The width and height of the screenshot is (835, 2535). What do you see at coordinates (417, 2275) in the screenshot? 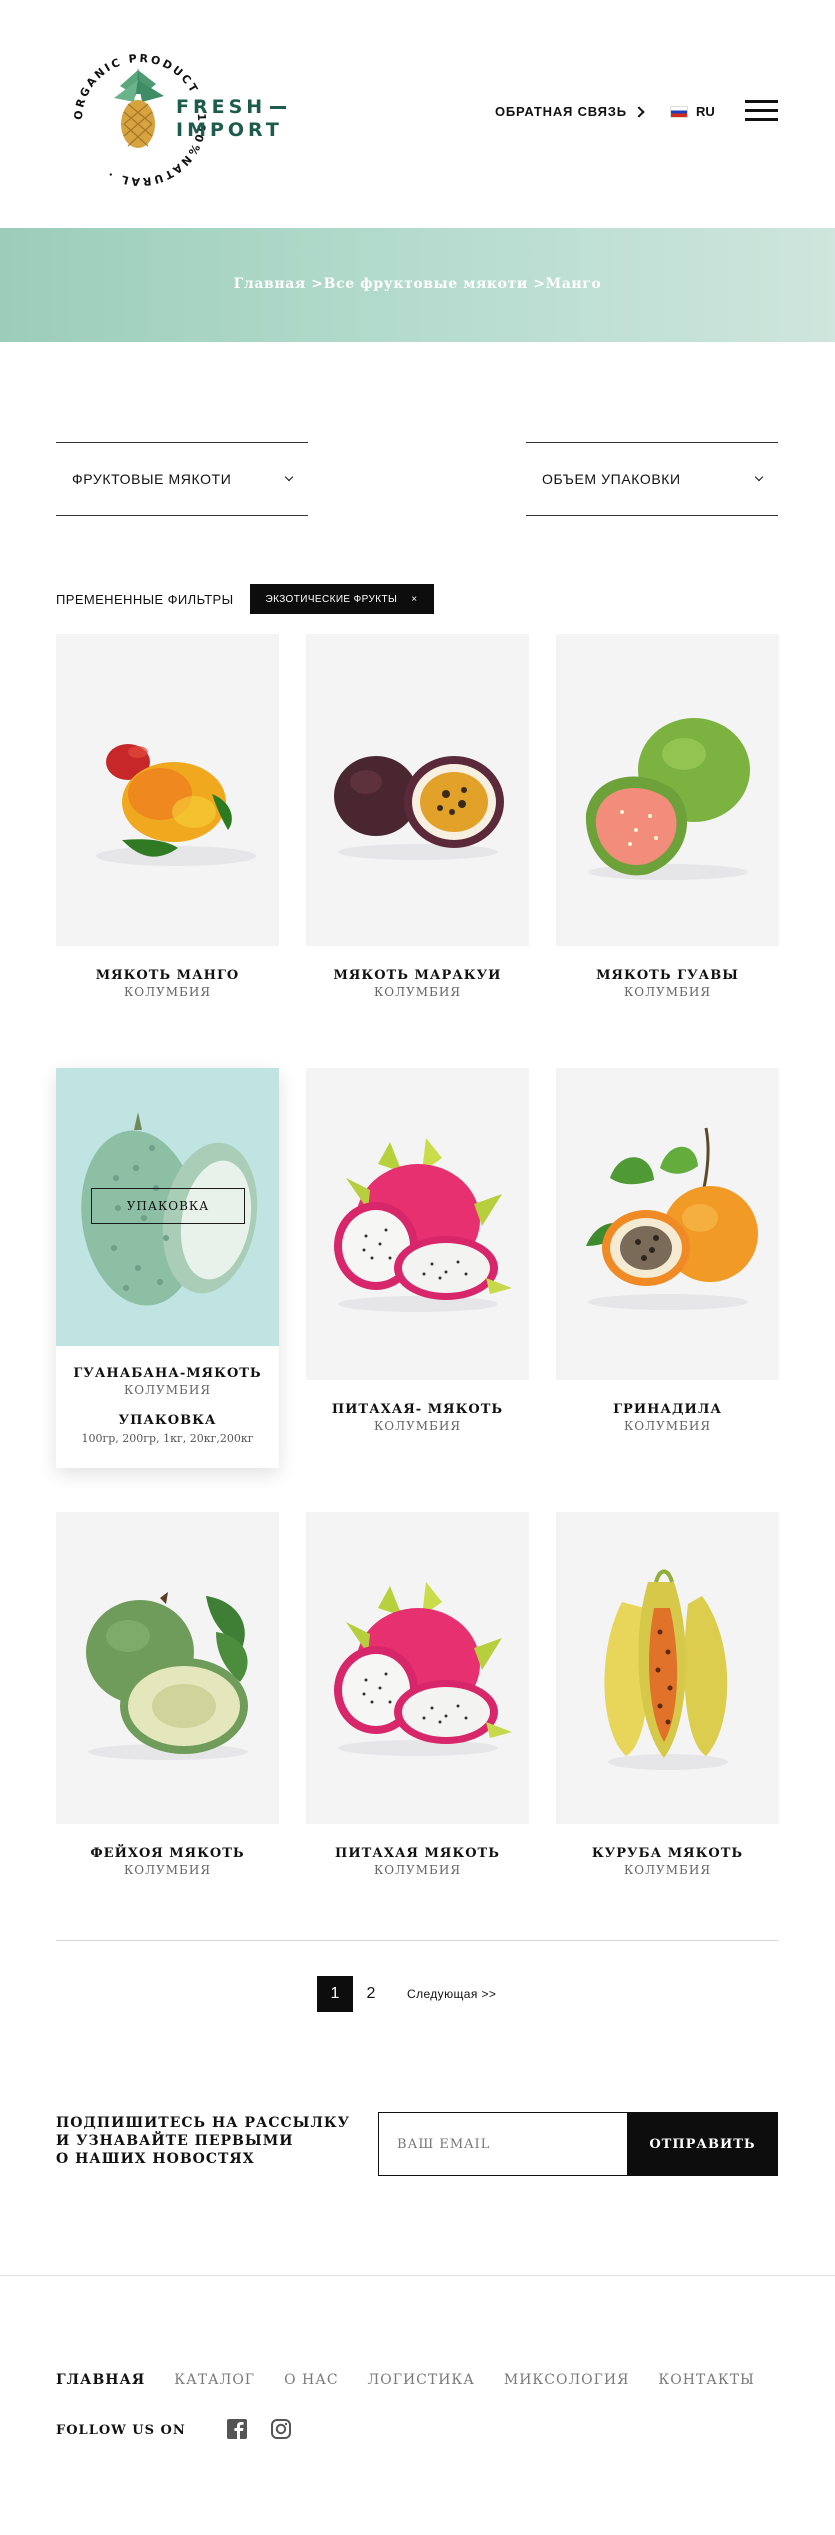
I see `footer-divider` at bounding box center [417, 2275].